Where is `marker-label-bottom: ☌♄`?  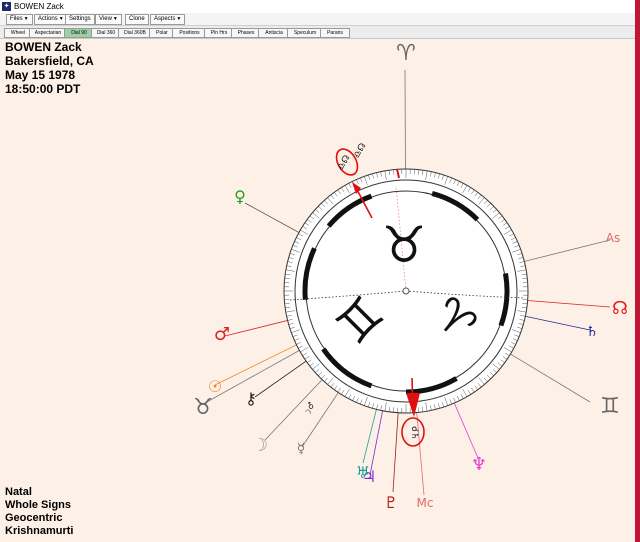
marker-label-bottom: ☌♄ is located at coordinates (414, 433).